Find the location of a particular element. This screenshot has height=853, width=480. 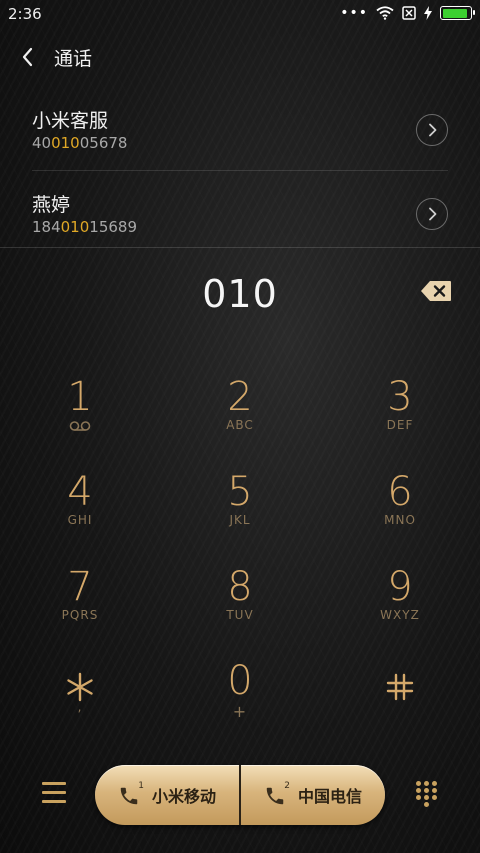

hash-icon is located at coordinates (400, 687).